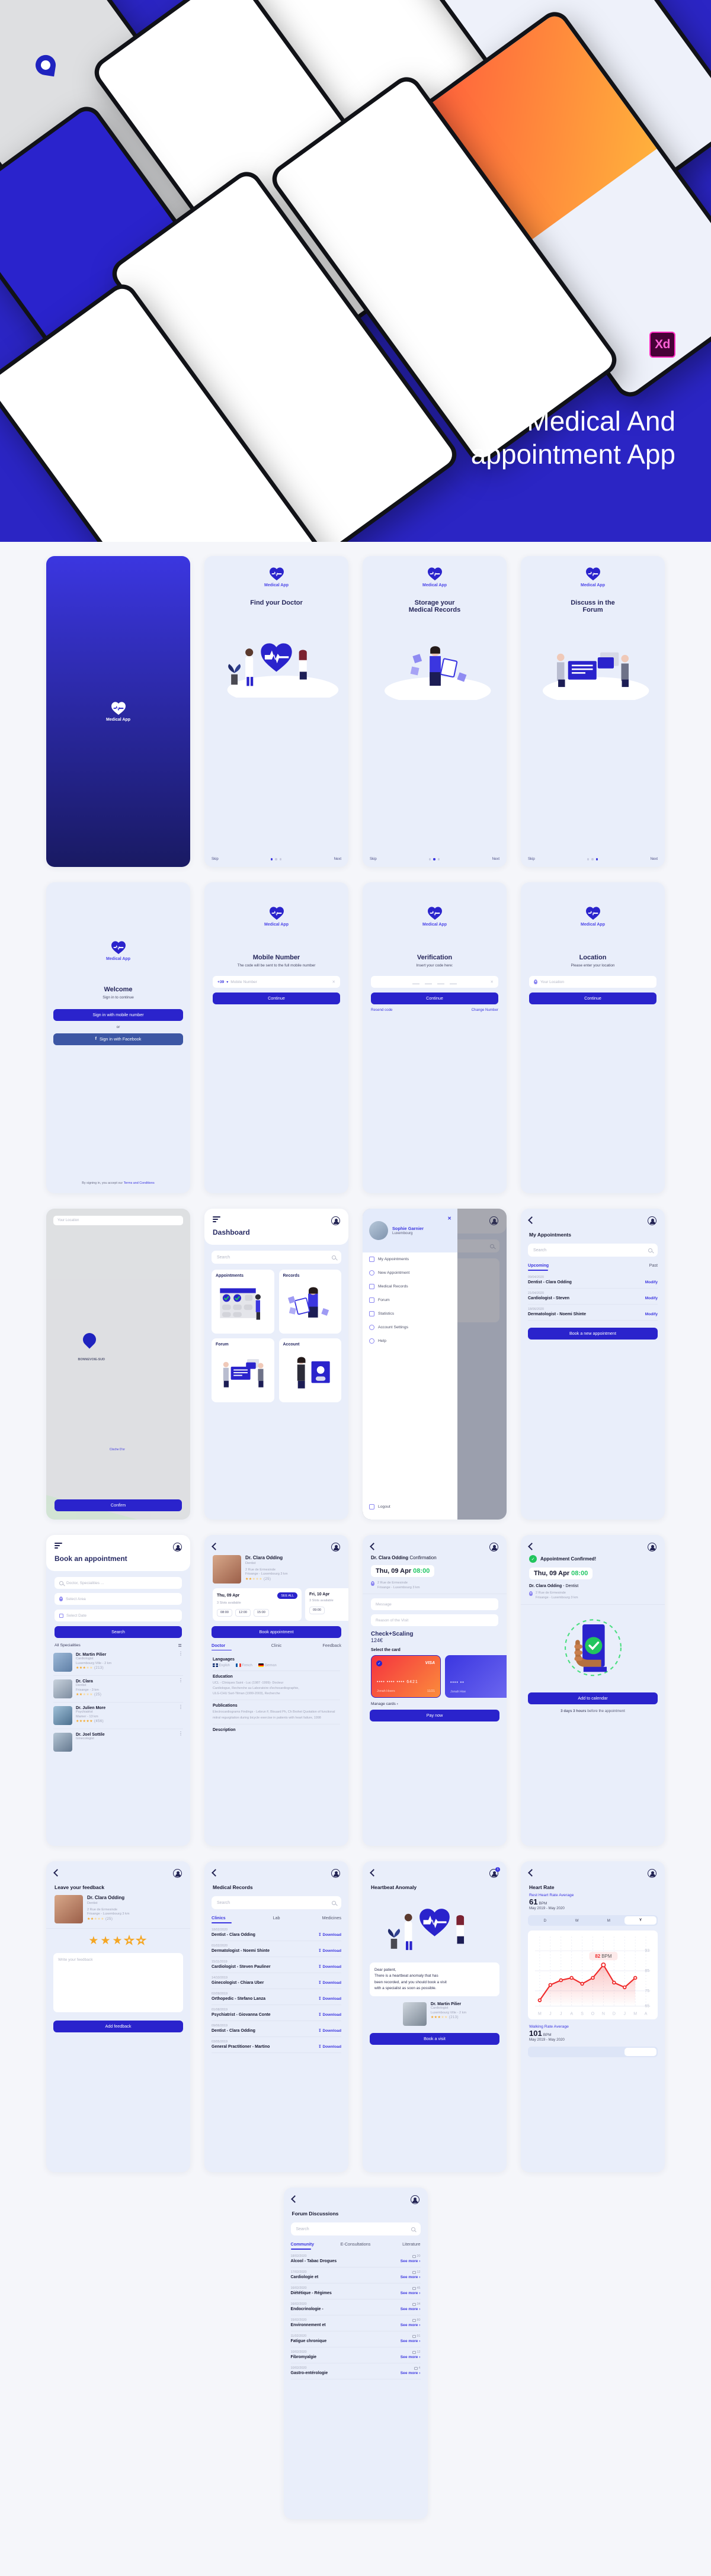 The image size is (711, 2576). I want to click on drawer-item-my-appointments: My Appointments, so click(410, 1259).